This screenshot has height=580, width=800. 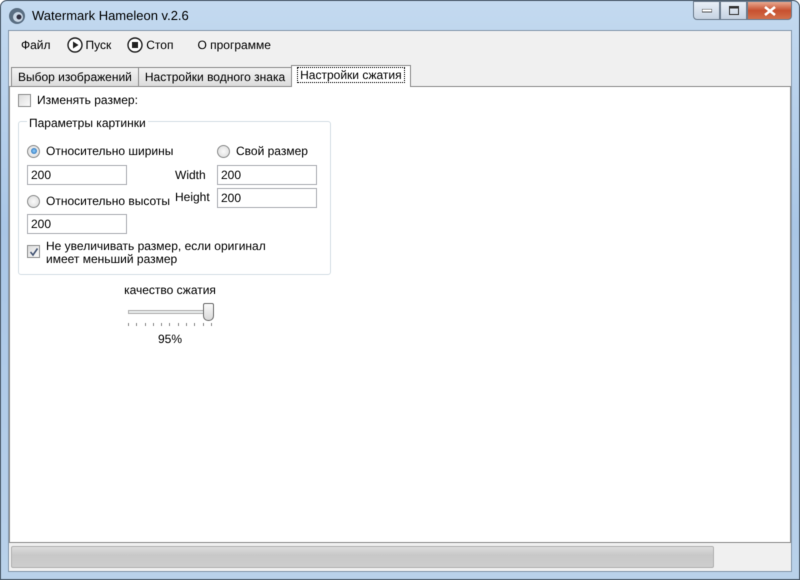 I want to click on maximize-button, so click(x=733, y=10).